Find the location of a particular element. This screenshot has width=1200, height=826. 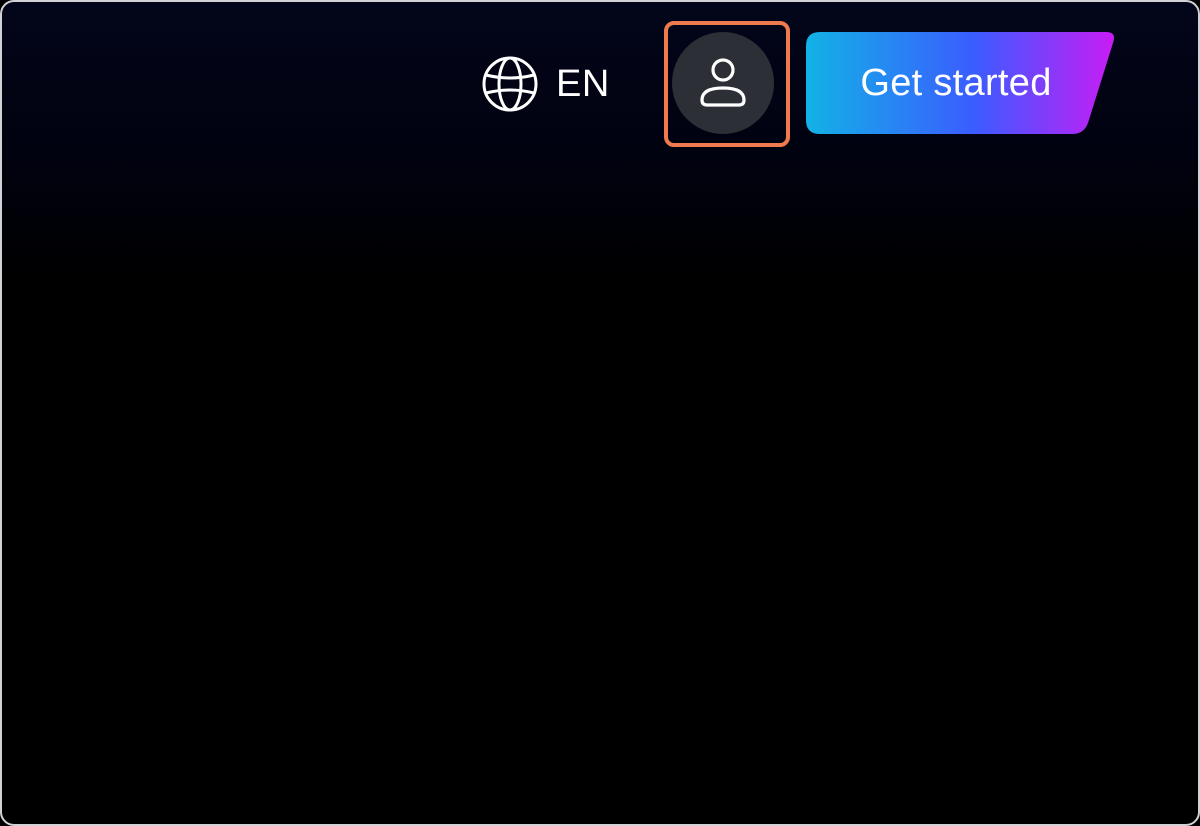

language-switcher: EN is located at coordinates (545, 84).